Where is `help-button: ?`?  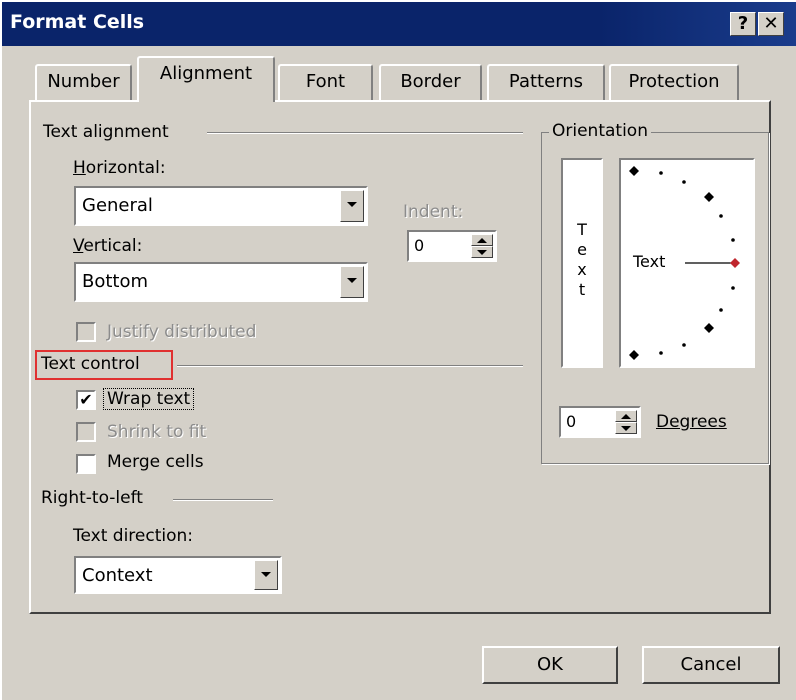 help-button: ? is located at coordinates (743, 24).